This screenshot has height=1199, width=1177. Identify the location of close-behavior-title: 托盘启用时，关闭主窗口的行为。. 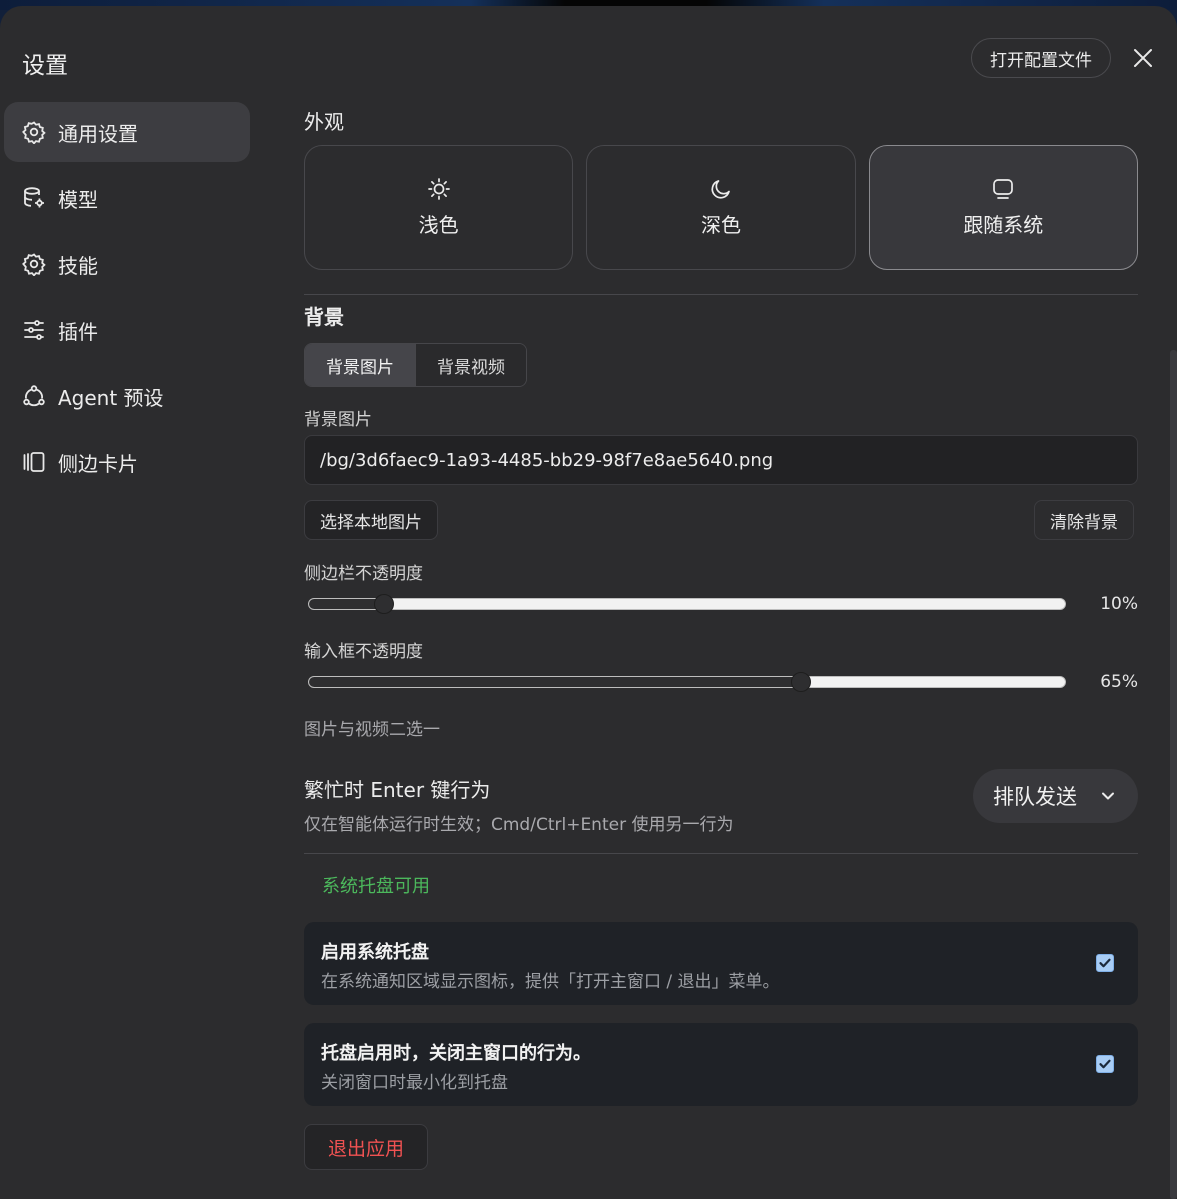
(456, 1053).